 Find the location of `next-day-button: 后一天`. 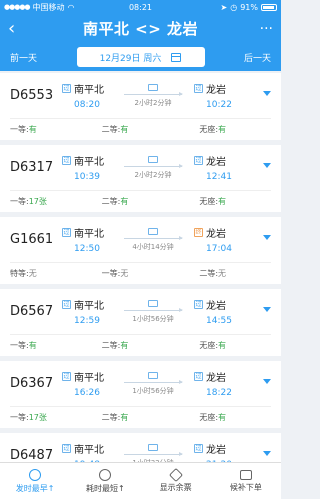

next-day-button: 后一天 is located at coordinates (257, 57).